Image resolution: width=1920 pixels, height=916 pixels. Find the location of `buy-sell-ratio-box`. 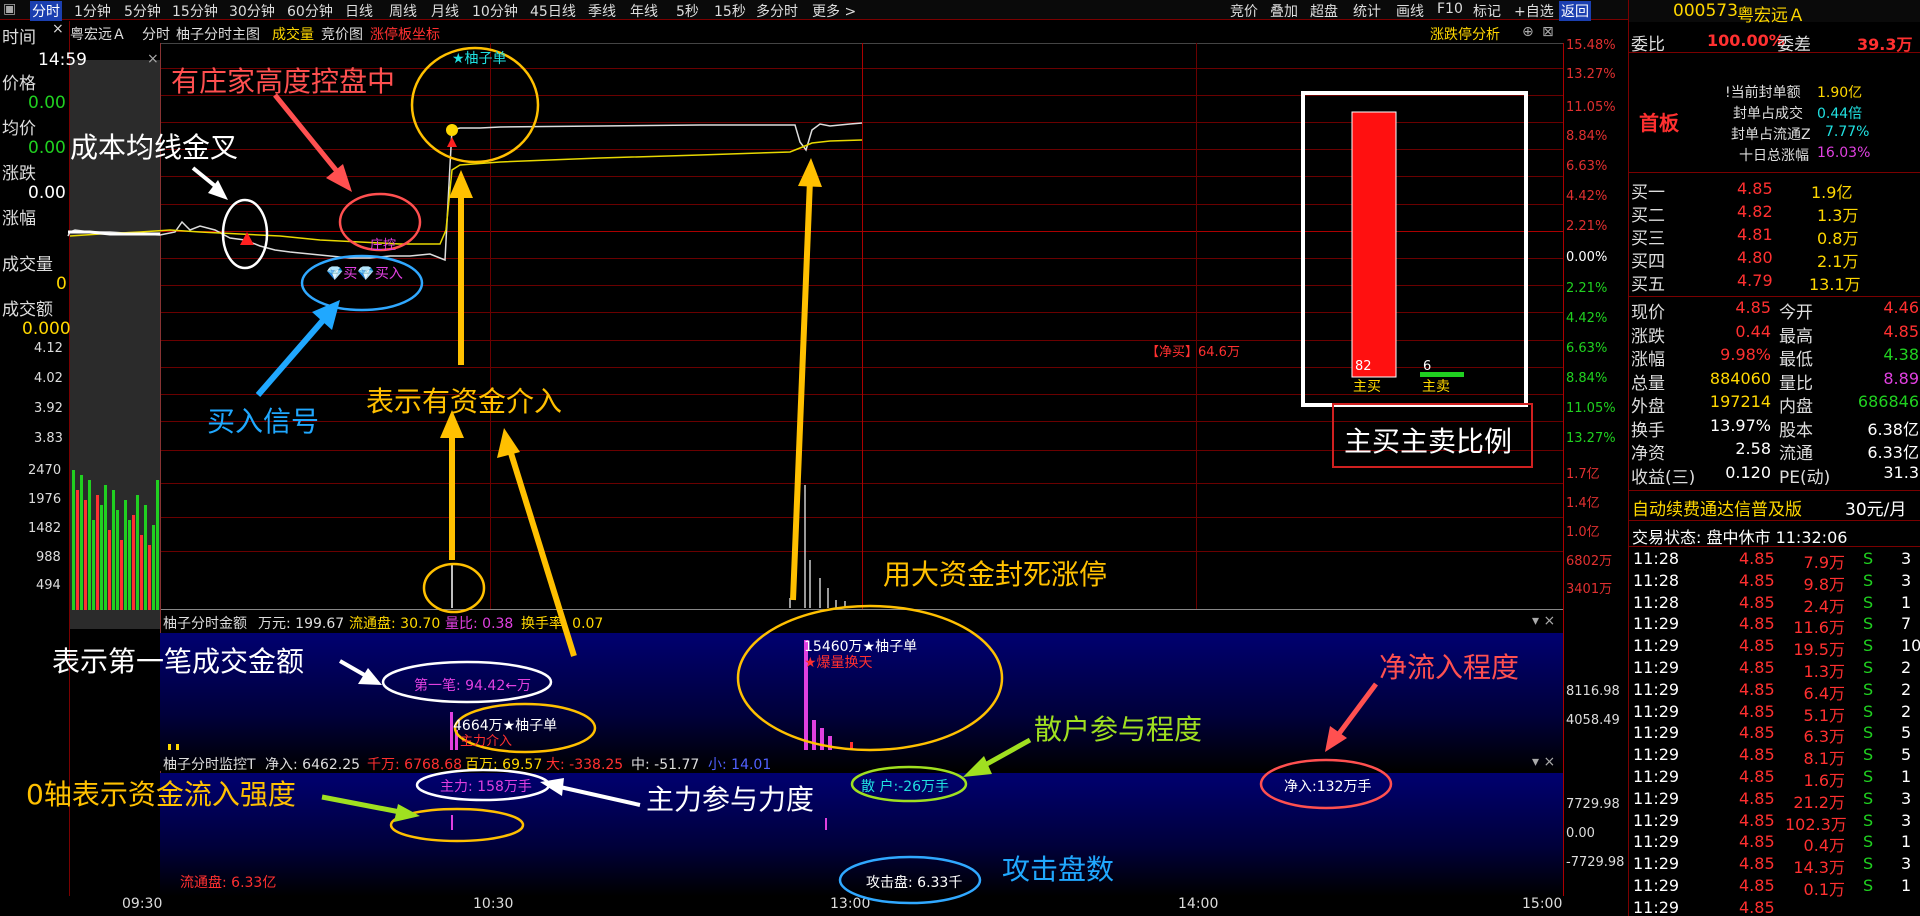

buy-sell-ratio-box is located at coordinates (1414, 249).